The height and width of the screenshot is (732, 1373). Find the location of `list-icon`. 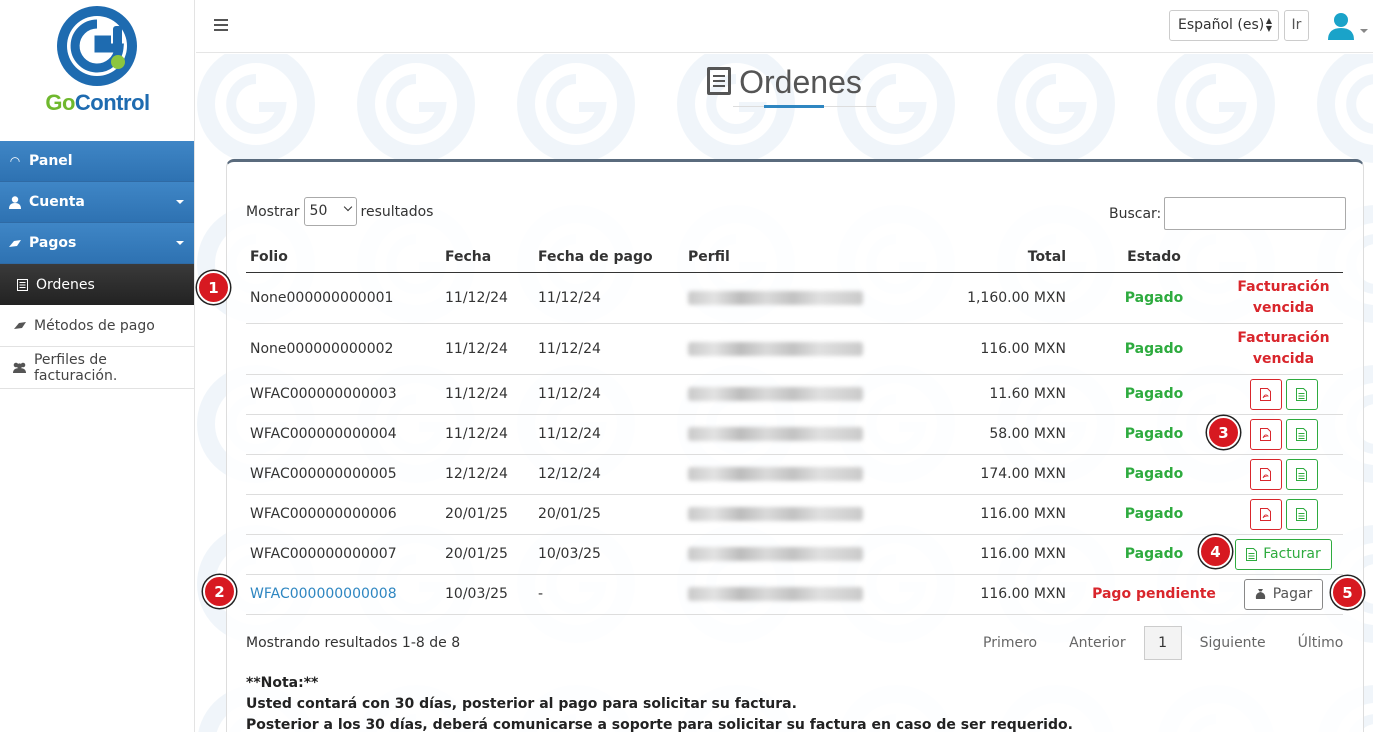

list-icon is located at coordinates (22, 284).